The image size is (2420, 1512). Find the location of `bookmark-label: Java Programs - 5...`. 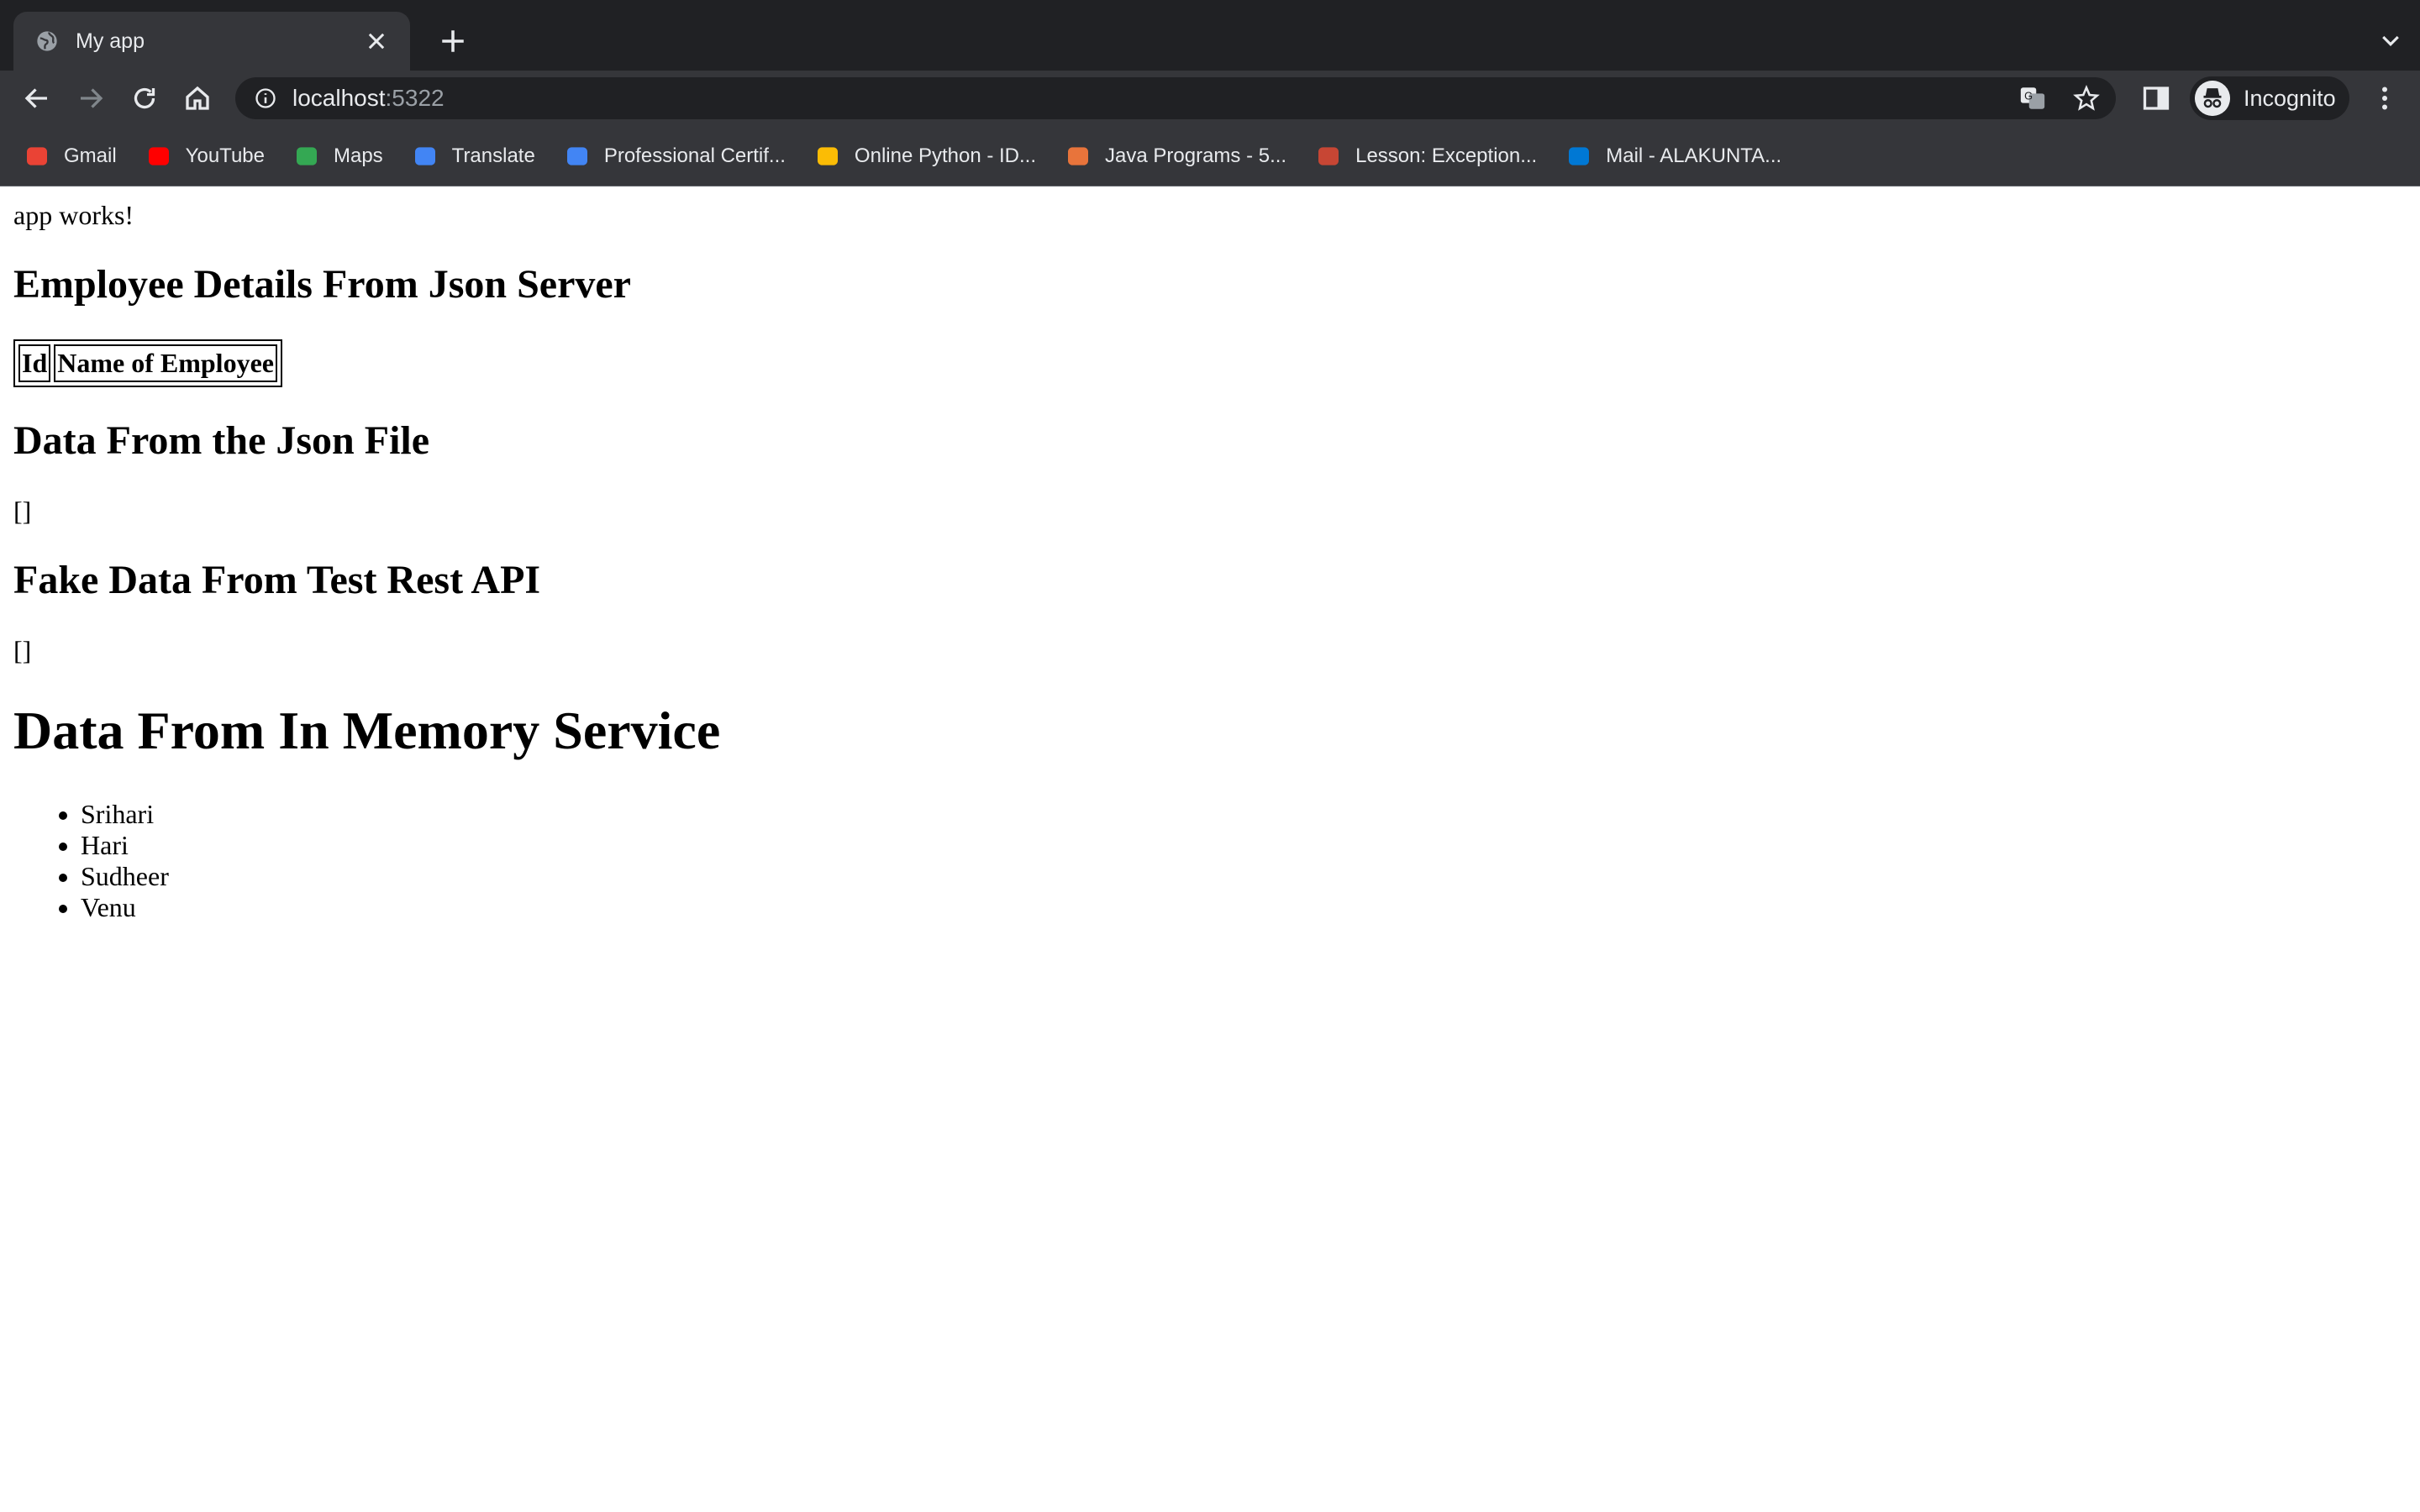

bookmark-label: Java Programs - 5... is located at coordinates (1196, 155).